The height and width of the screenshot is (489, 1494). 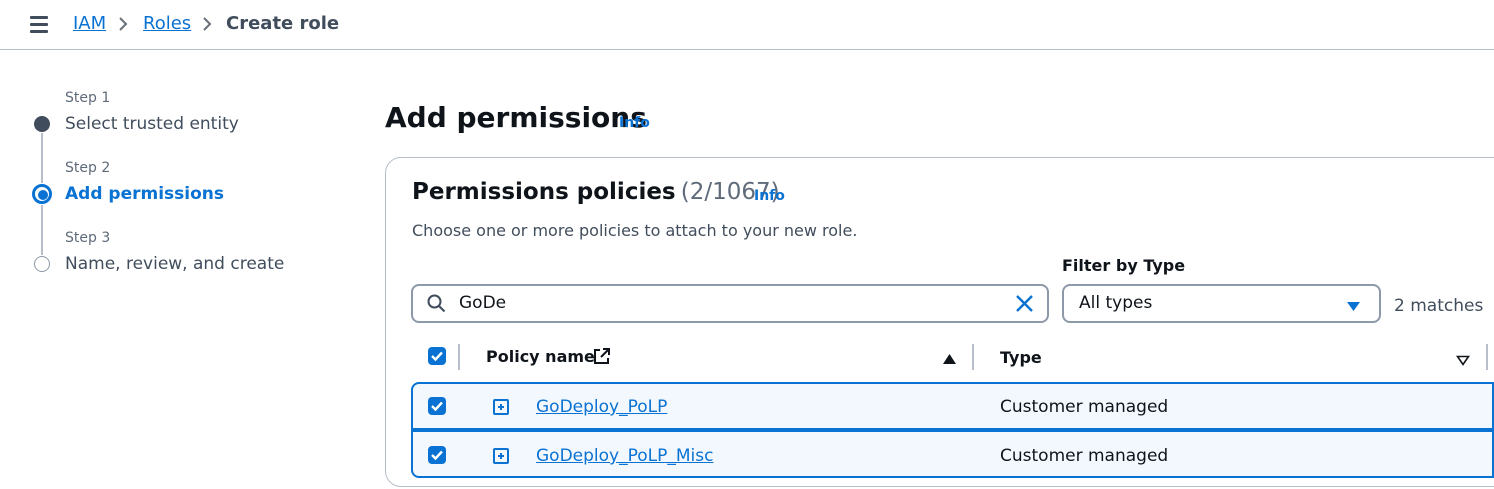 I want to click on policies-header: Permissions policies (2/1067), so click(x=596, y=192).